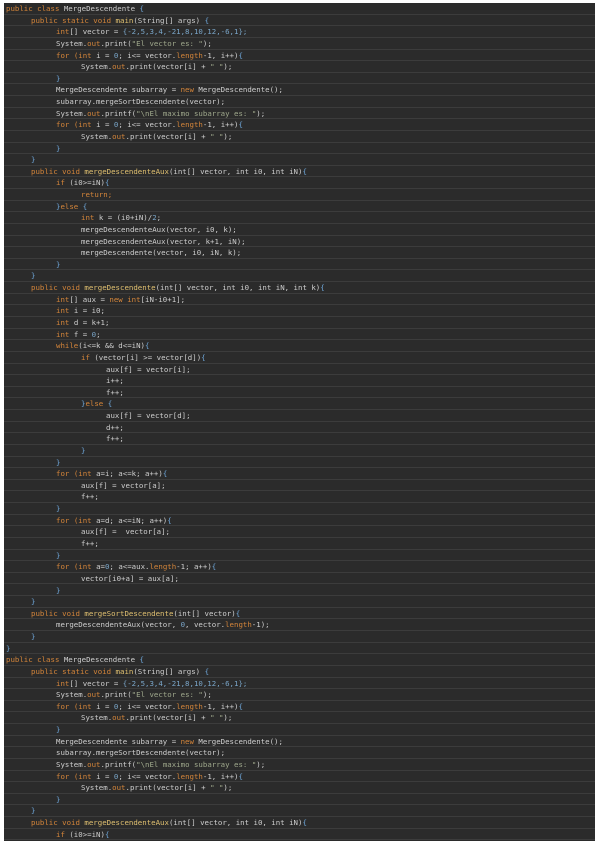 Image resolution: width=599 pixels, height=848 pixels. I want to click on code-token: "\nEl maximo subarray es: ", so click(196, 764).